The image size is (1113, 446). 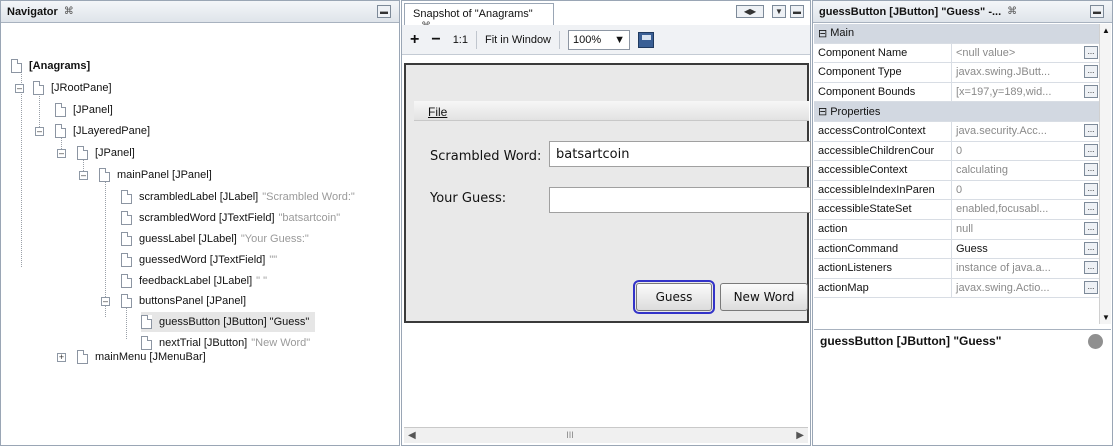 I want to click on tab-snapshot: Snapshot of "Anagrams" ⌘, so click(x=479, y=17).